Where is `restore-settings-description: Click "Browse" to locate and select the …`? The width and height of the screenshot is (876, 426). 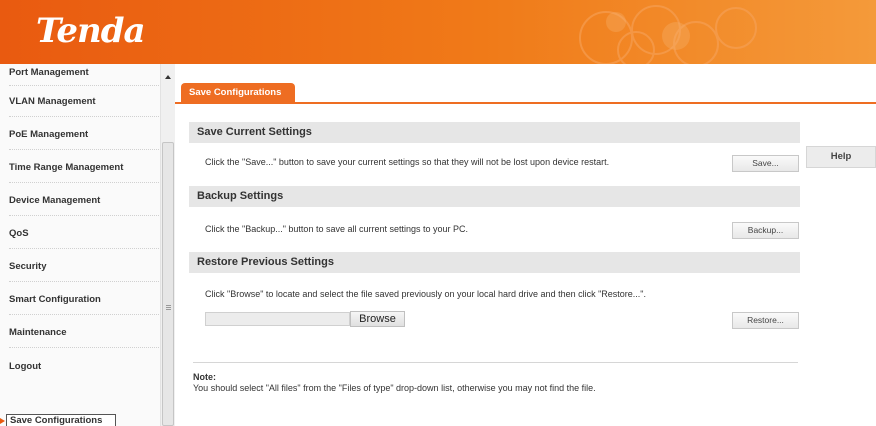 restore-settings-description: Click "Browse" to locate and select the … is located at coordinates (425, 294).